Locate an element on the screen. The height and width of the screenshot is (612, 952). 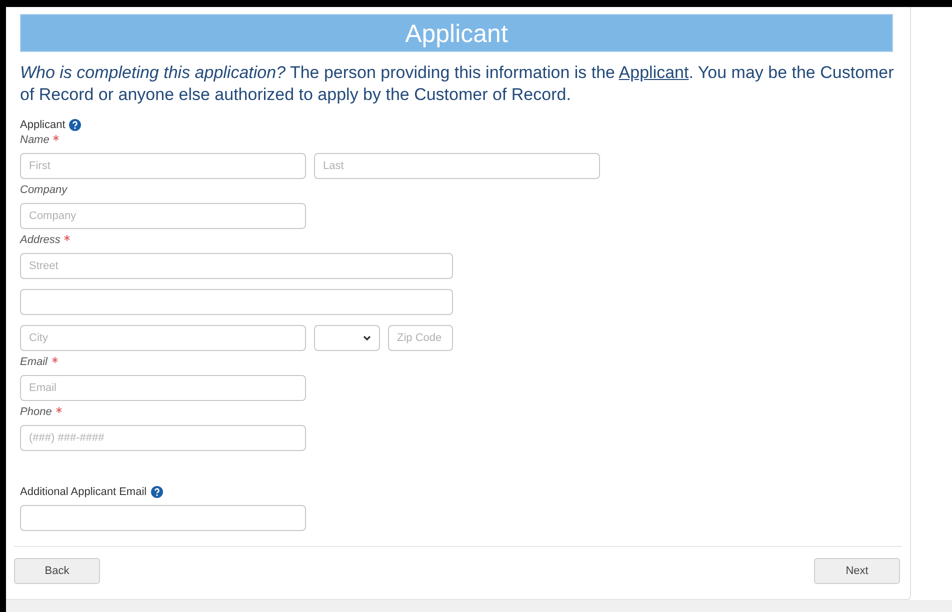
input-field: Zip Code is located at coordinates (420, 338).